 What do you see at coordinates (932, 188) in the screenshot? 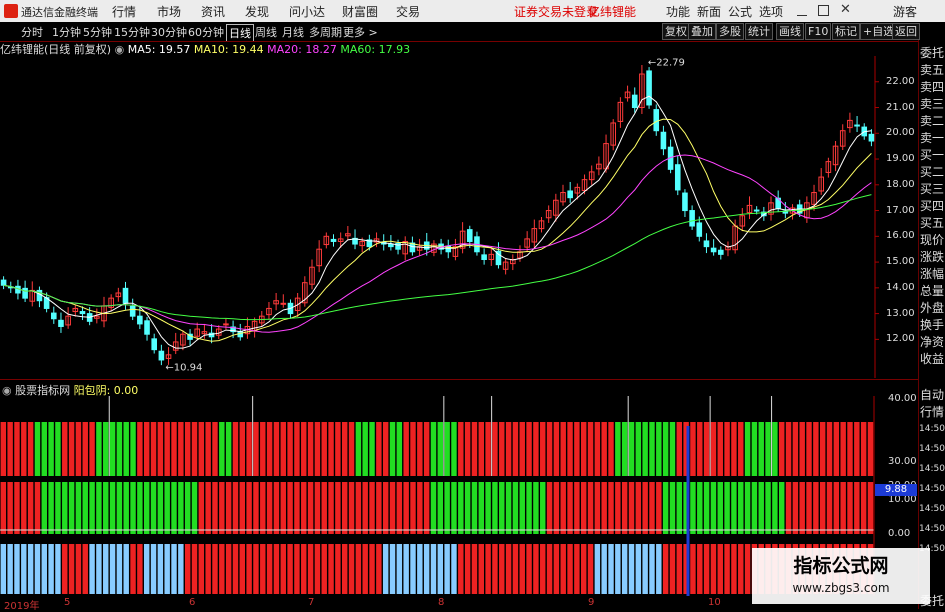
I see `sidebar-item: 买三` at bounding box center [932, 188].